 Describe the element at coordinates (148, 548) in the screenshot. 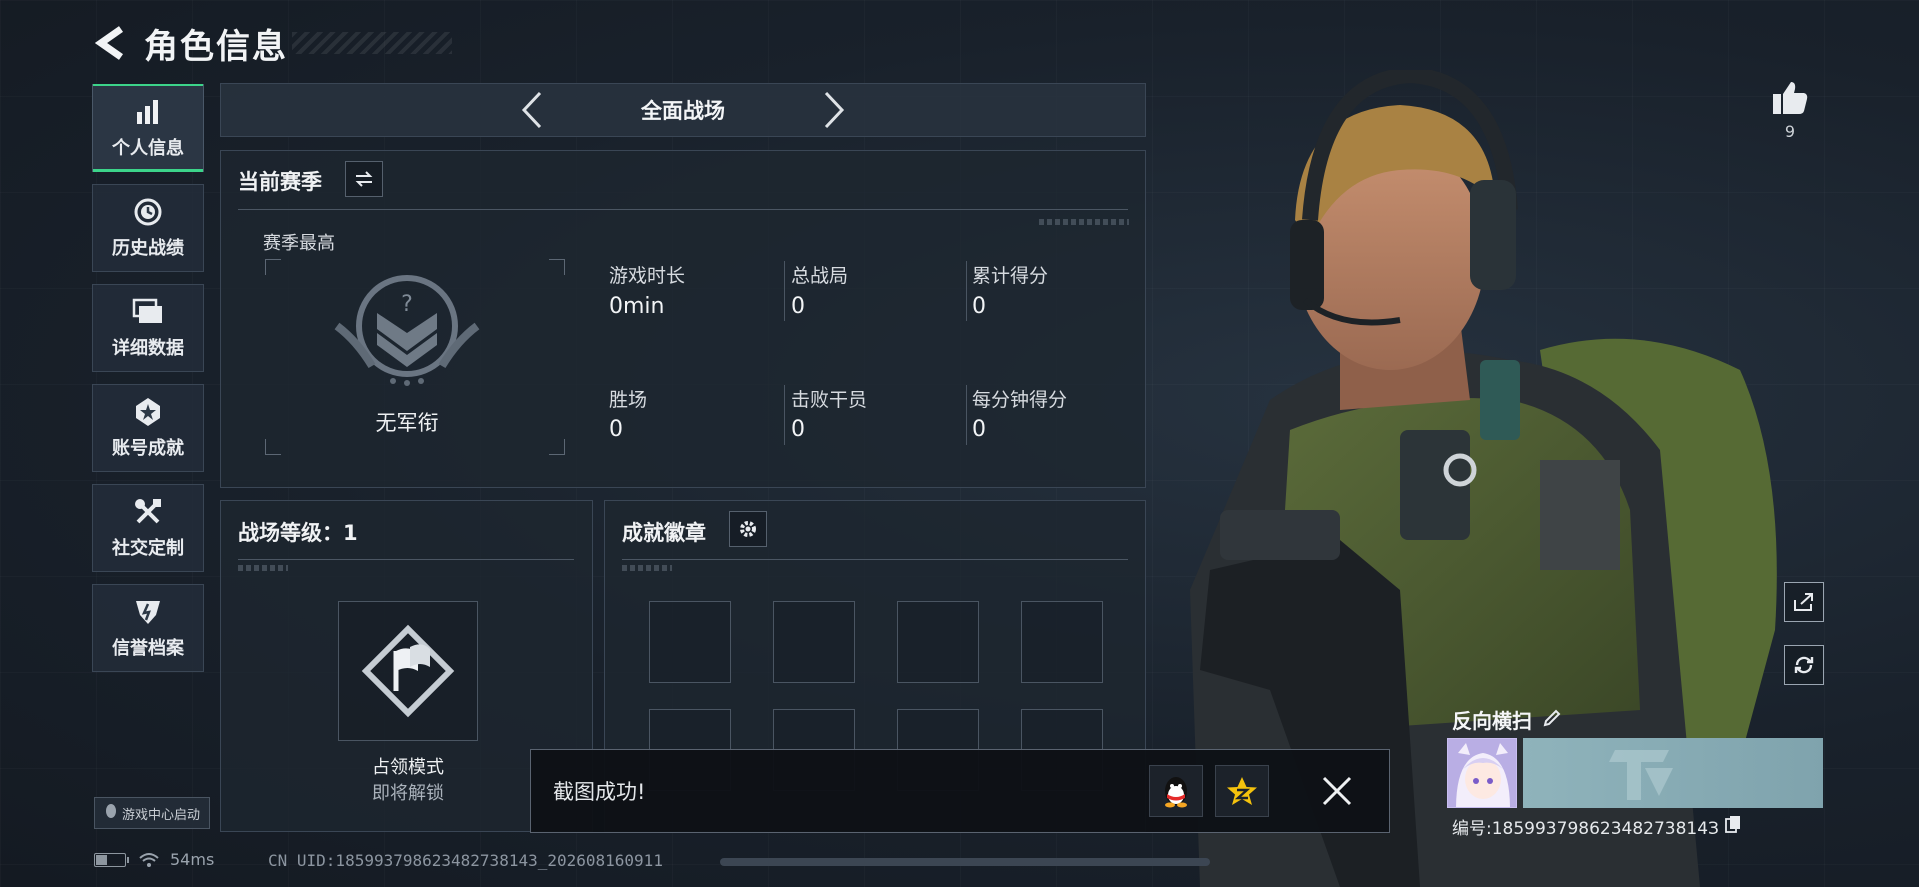

I see `nav-label: 社交定制` at that location.